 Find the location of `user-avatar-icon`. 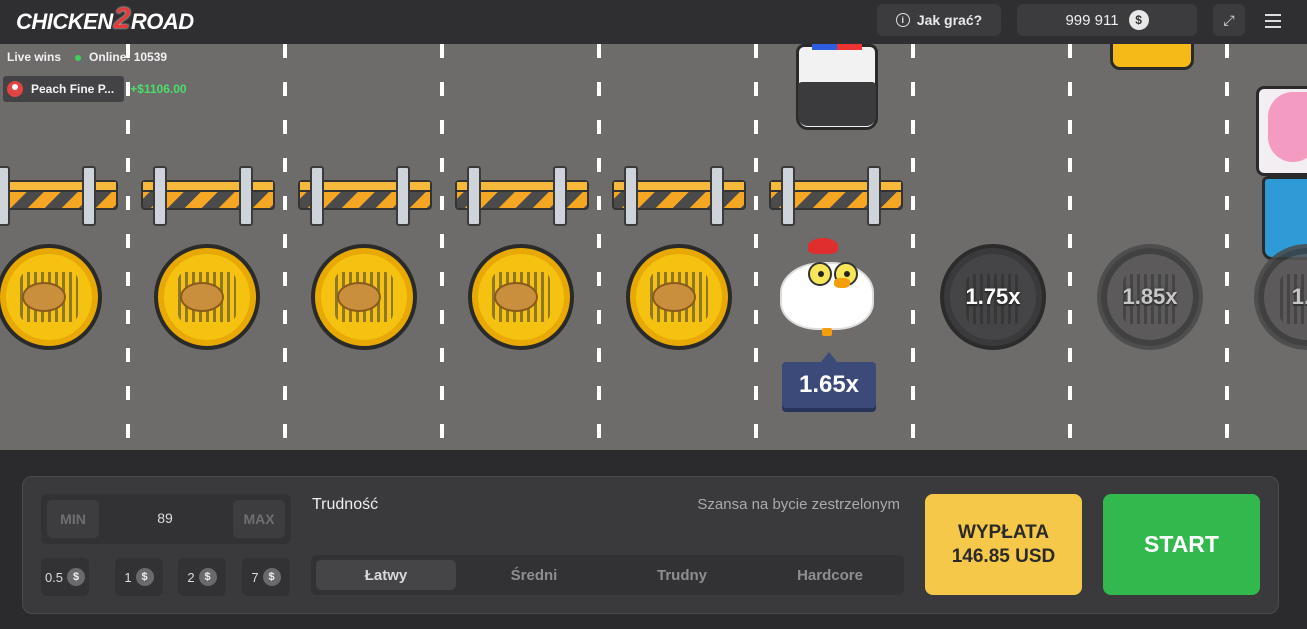

user-avatar-icon is located at coordinates (15, 89).